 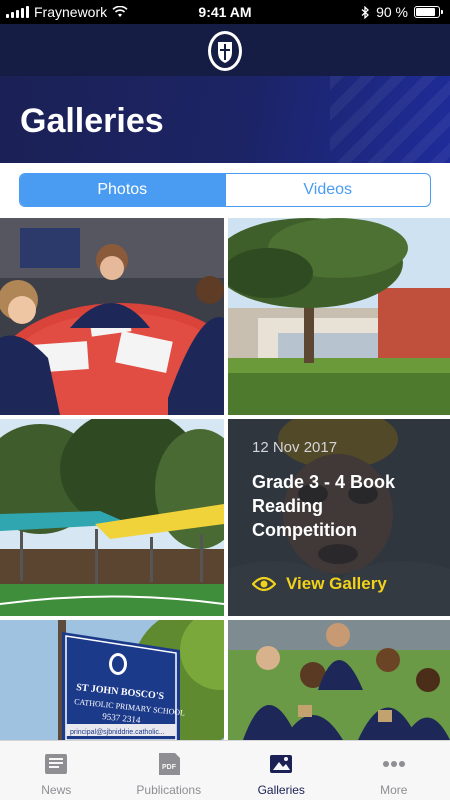 I want to click on photos-segment: Photos, so click(x=122, y=190).